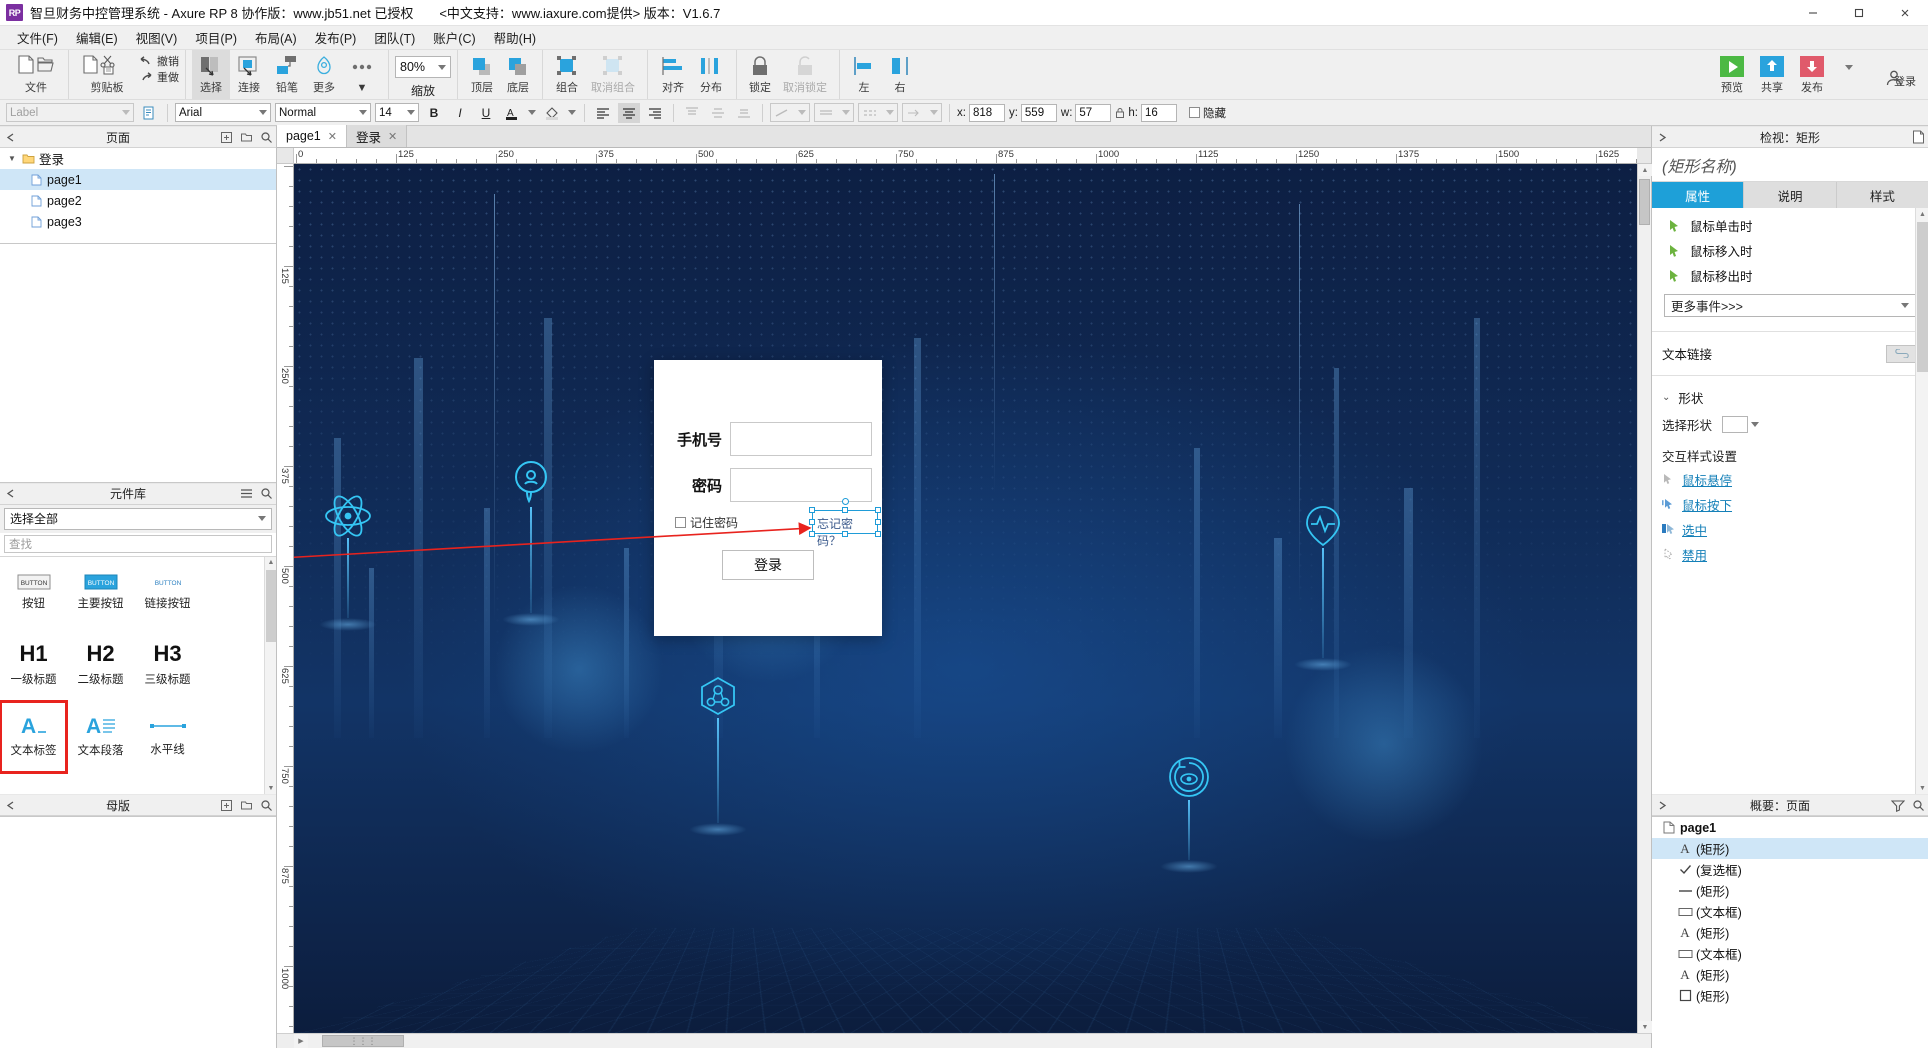 The width and height of the screenshot is (1928, 1048). Describe the element at coordinates (323, 112) in the screenshot. I see `font-weight-select: Normal` at that location.